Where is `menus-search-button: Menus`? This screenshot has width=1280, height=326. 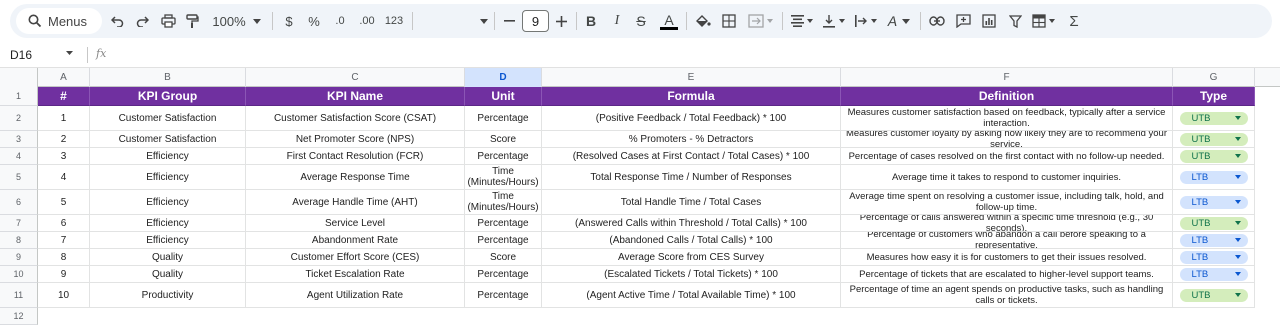 menus-search-button: Menus is located at coordinates (59, 21).